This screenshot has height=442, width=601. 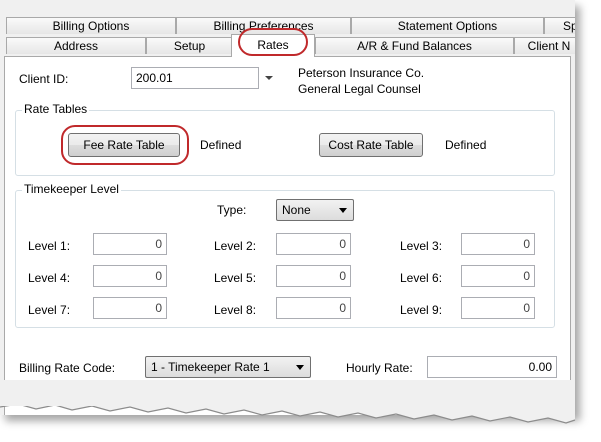 What do you see at coordinates (359, 89) in the screenshot?
I see `client-name-line2: General Legal Counsel` at bounding box center [359, 89].